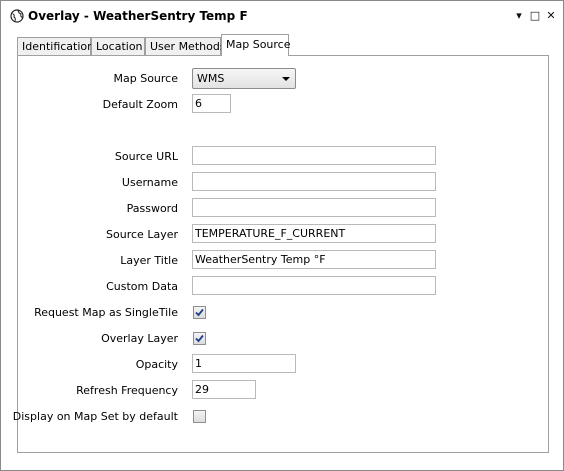 Image resolution: width=564 pixels, height=471 pixels. I want to click on pin-dropdown-icon: ▾, so click(519, 16).